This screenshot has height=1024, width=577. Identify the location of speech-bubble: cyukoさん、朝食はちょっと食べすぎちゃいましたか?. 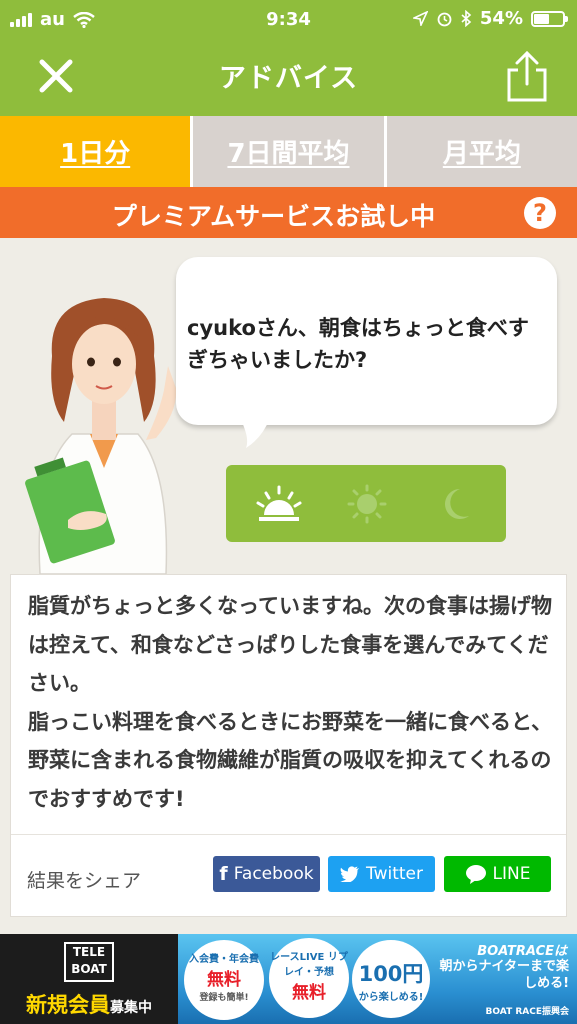
(366, 341).